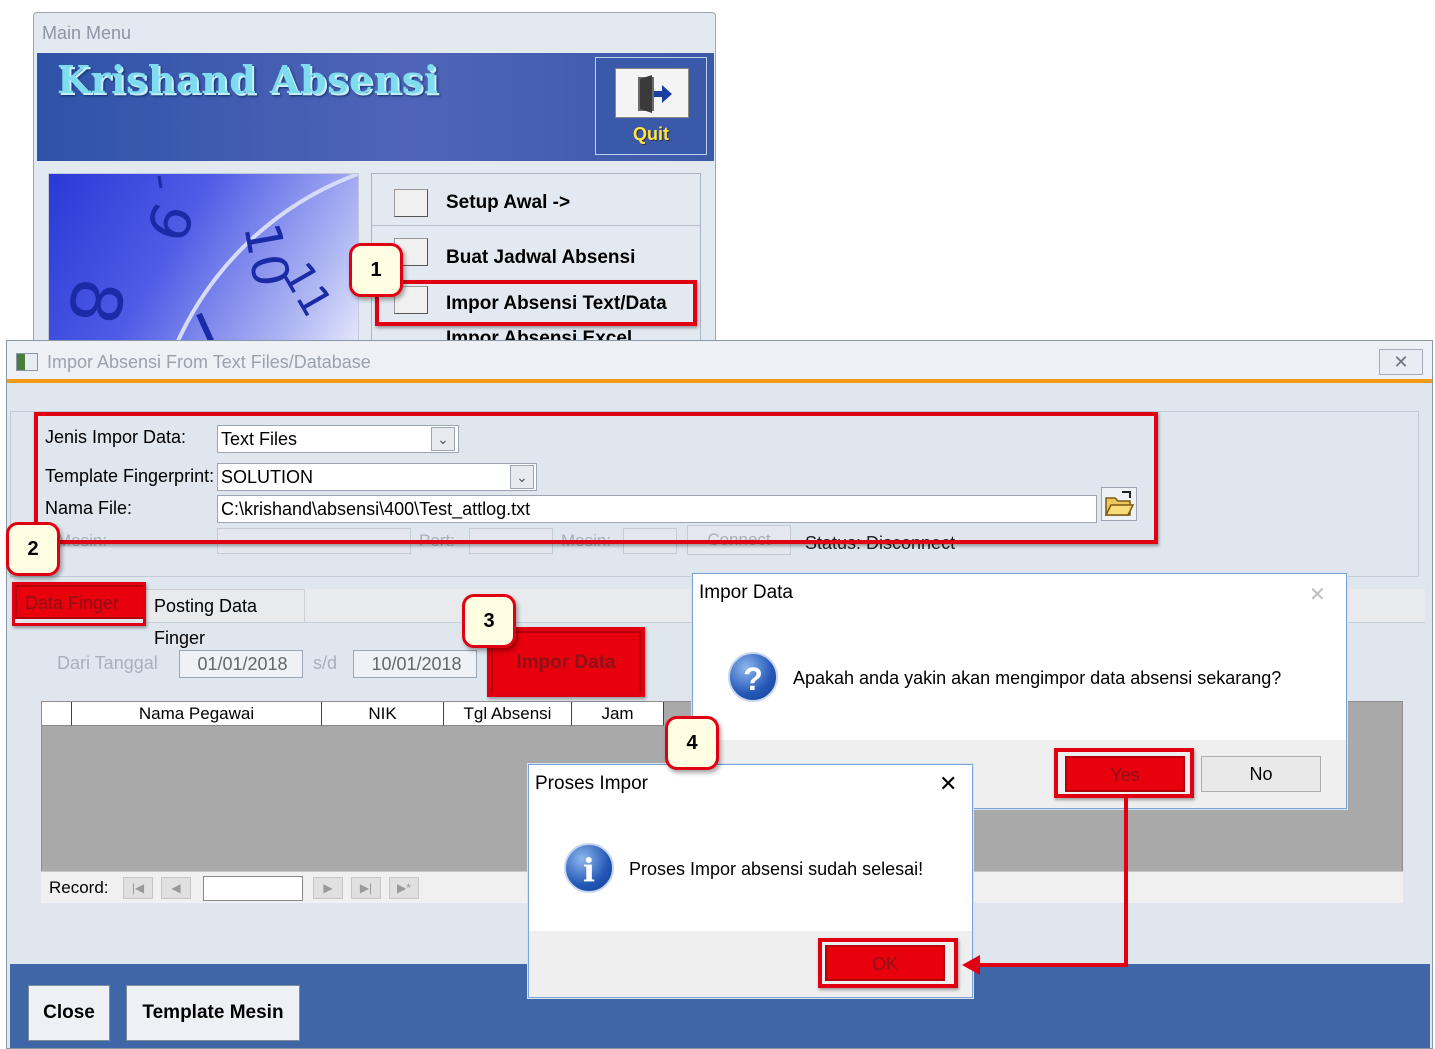  What do you see at coordinates (1045, 886) in the screenshot?
I see `annotation-arrow` at bounding box center [1045, 886].